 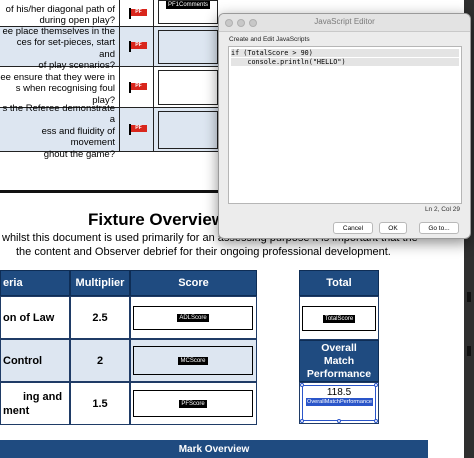 I want to click on mark-overview-header: Mark Overview, so click(x=214, y=449).